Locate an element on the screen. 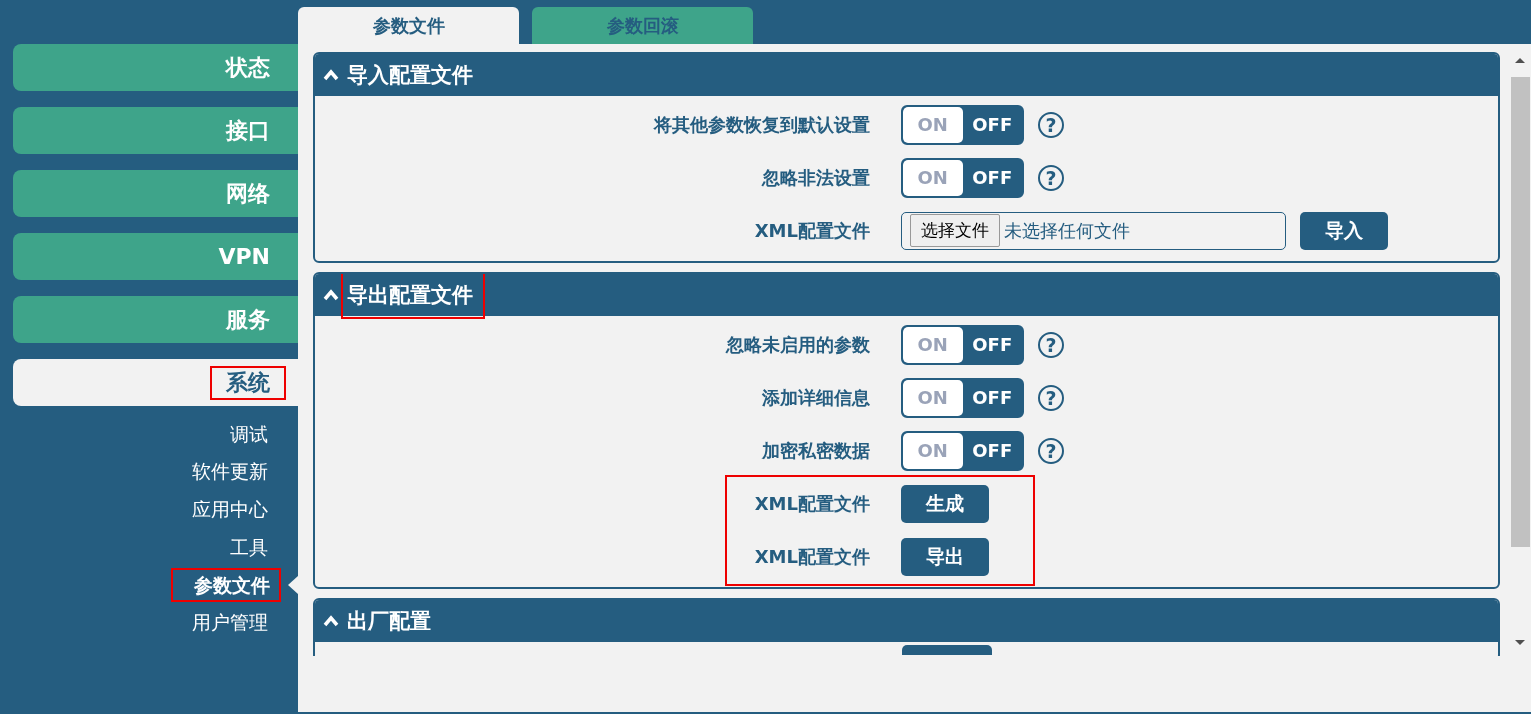 This screenshot has width=1531, height=714. field-label: 忽略非法设置 is located at coordinates (815, 177).